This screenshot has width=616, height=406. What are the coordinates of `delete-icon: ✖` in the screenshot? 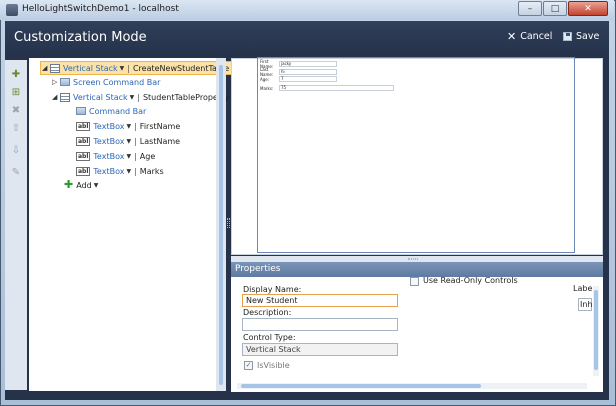 It's located at (16, 110).